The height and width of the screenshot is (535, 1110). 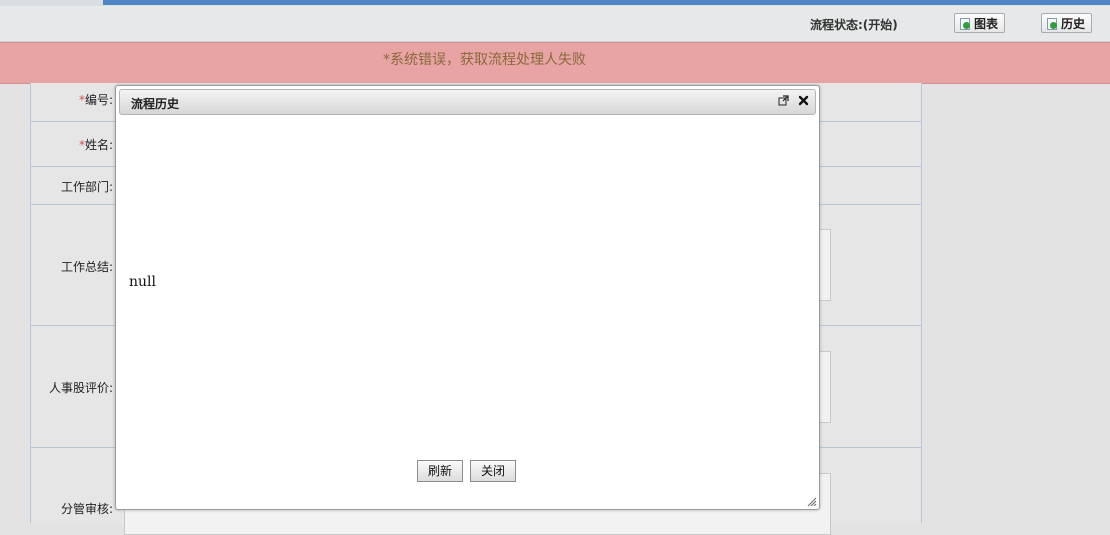 What do you see at coordinates (783, 101) in the screenshot?
I see `maximize-icon` at bounding box center [783, 101].